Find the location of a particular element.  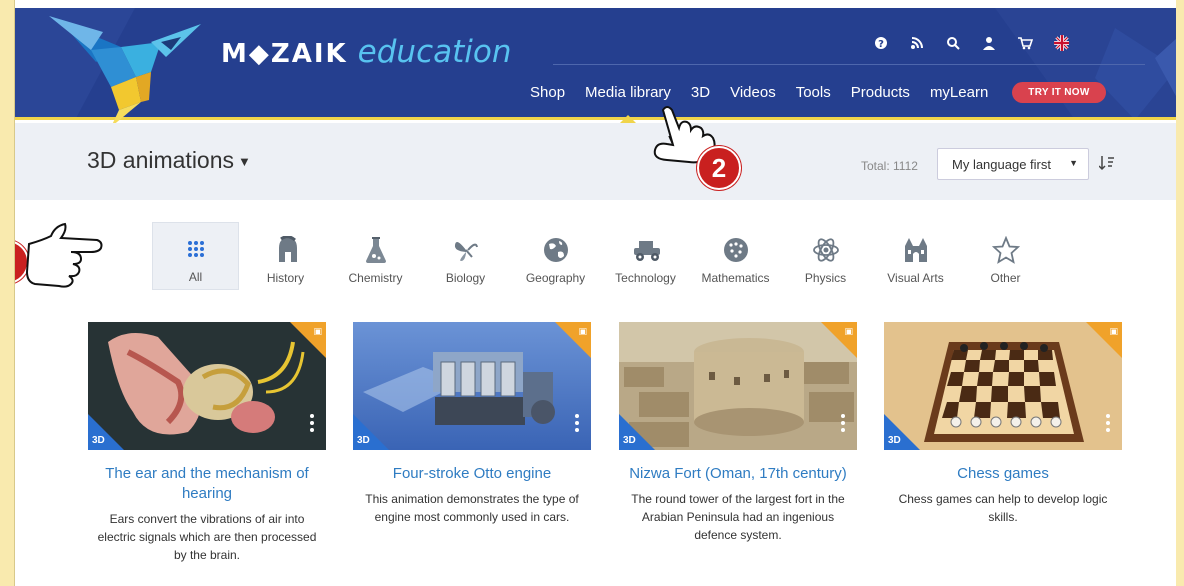

top-icon-bar: ? is located at coordinates (971, 43).